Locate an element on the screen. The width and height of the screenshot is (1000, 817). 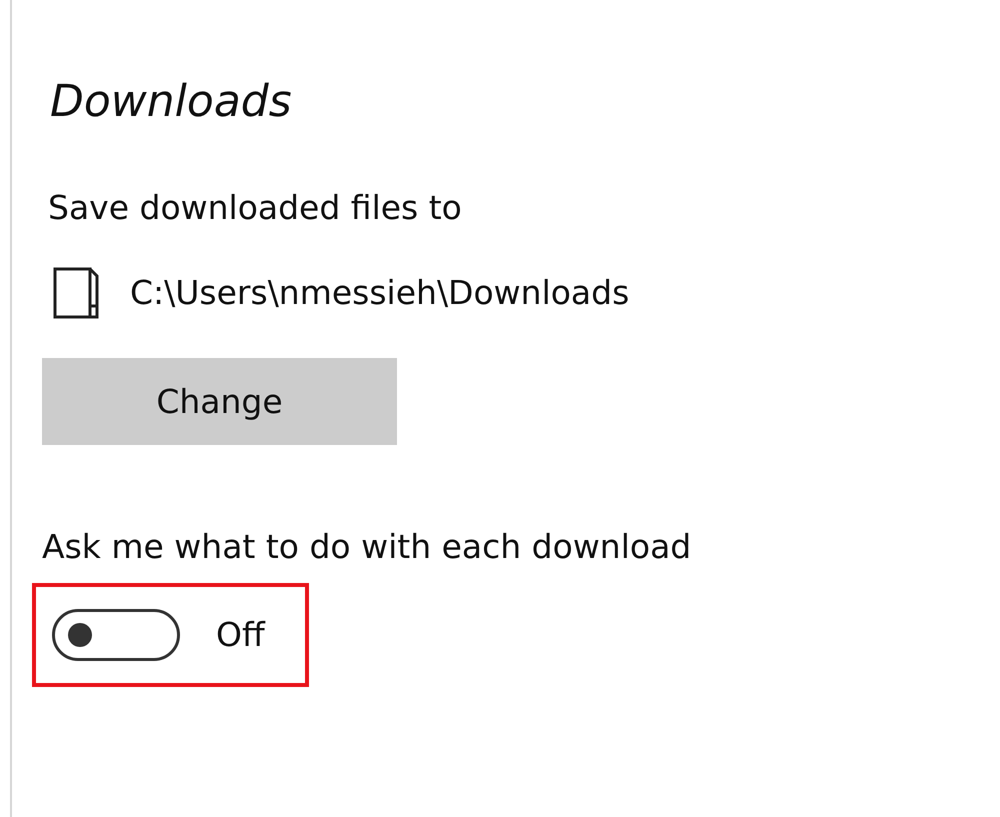
section-title: Downloads is located at coordinates (171, 102).